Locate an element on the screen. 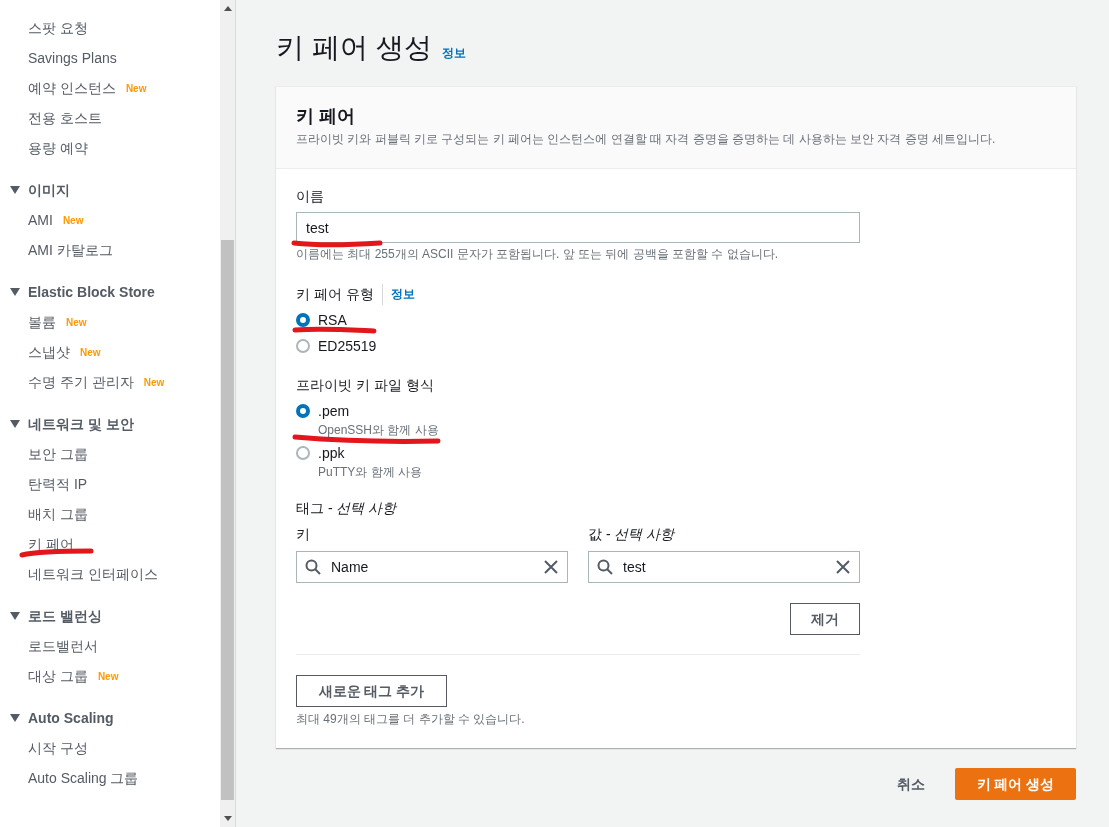 The image size is (1109, 827). option-description: PuTTY와 함께 사용 is located at coordinates (370, 472).